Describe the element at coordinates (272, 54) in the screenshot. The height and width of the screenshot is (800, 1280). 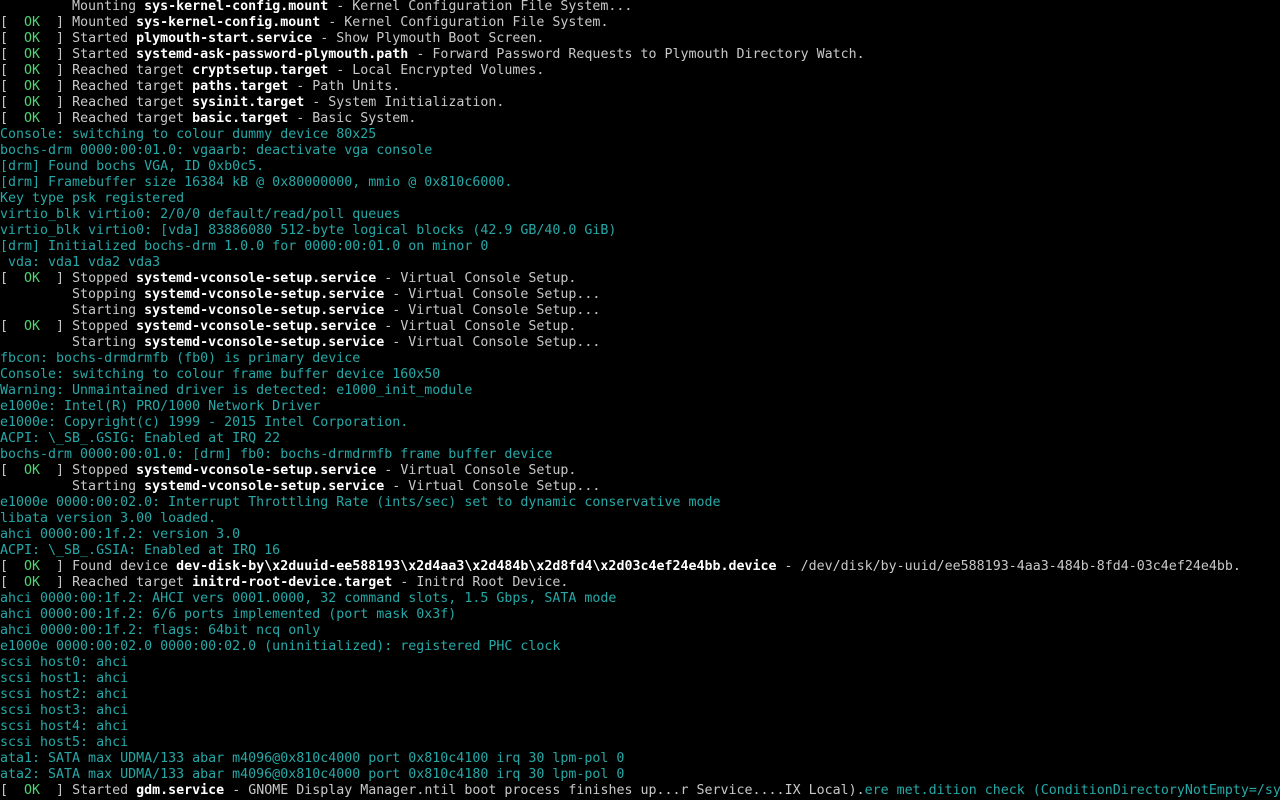
I see `unit-name: systemd-ask-password-plymouth.path` at that location.